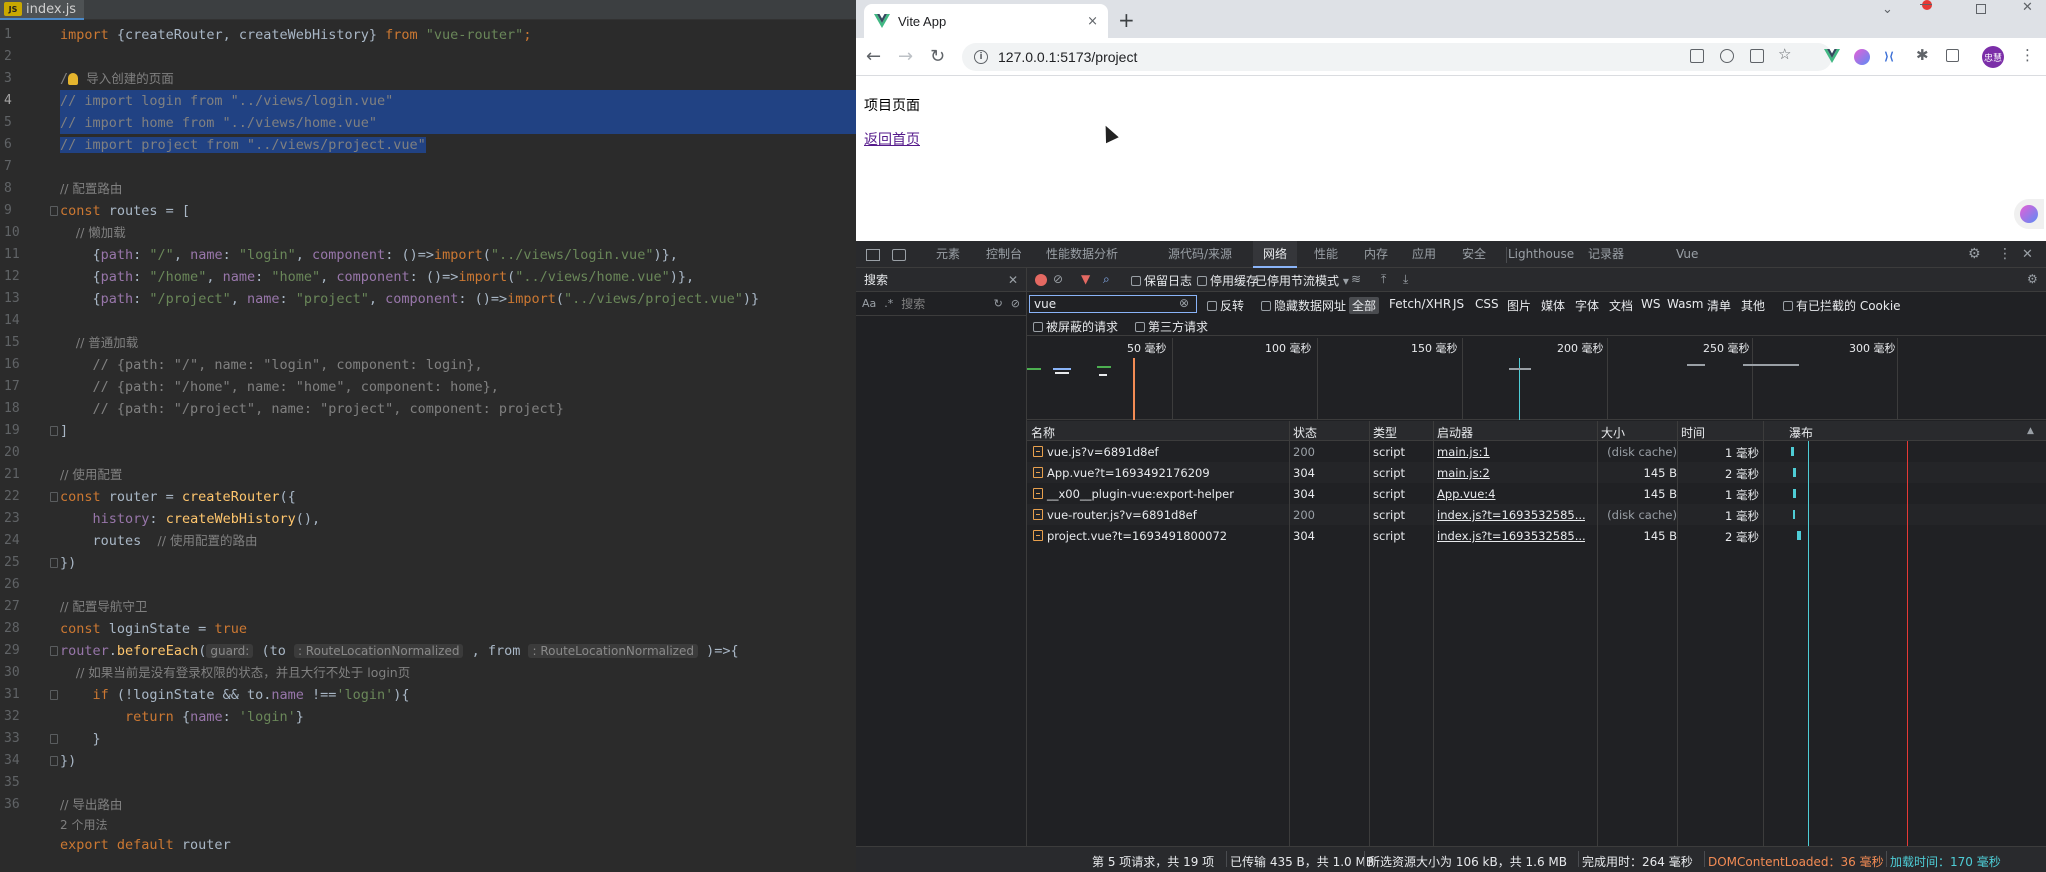 The height and width of the screenshot is (872, 2046). What do you see at coordinates (458, 563) in the screenshot?
I see `code-line-25: })` at bounding box center [458, 563].